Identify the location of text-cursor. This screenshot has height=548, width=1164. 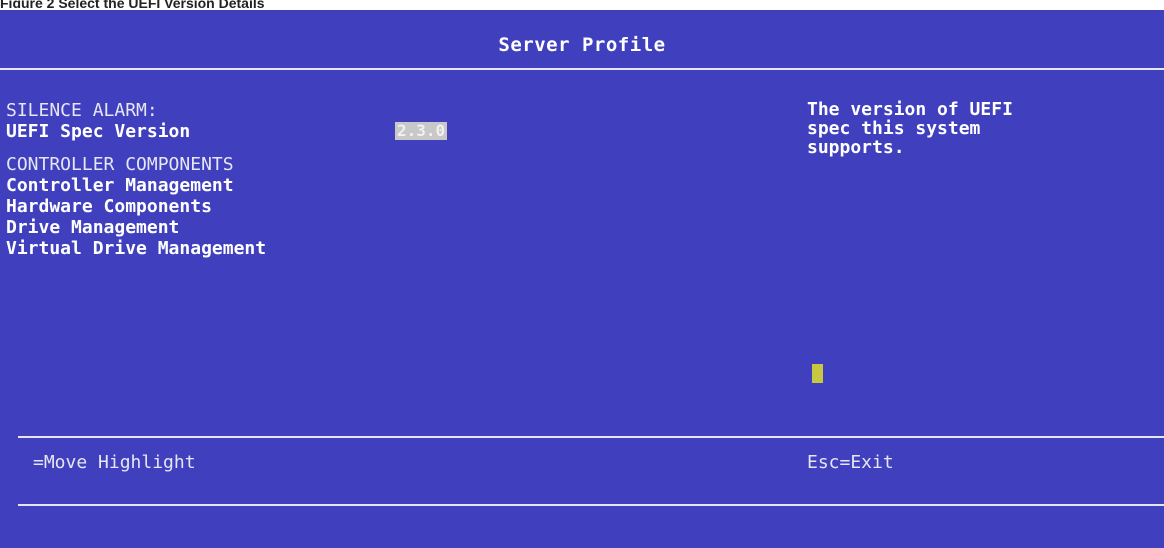
(817, 373).